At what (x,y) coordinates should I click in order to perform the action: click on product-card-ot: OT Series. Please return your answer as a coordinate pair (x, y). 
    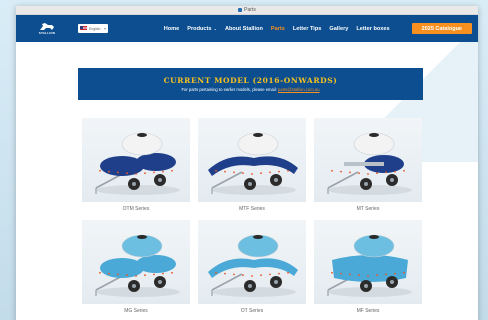
    Looking at the image, I should click on (252, 268).